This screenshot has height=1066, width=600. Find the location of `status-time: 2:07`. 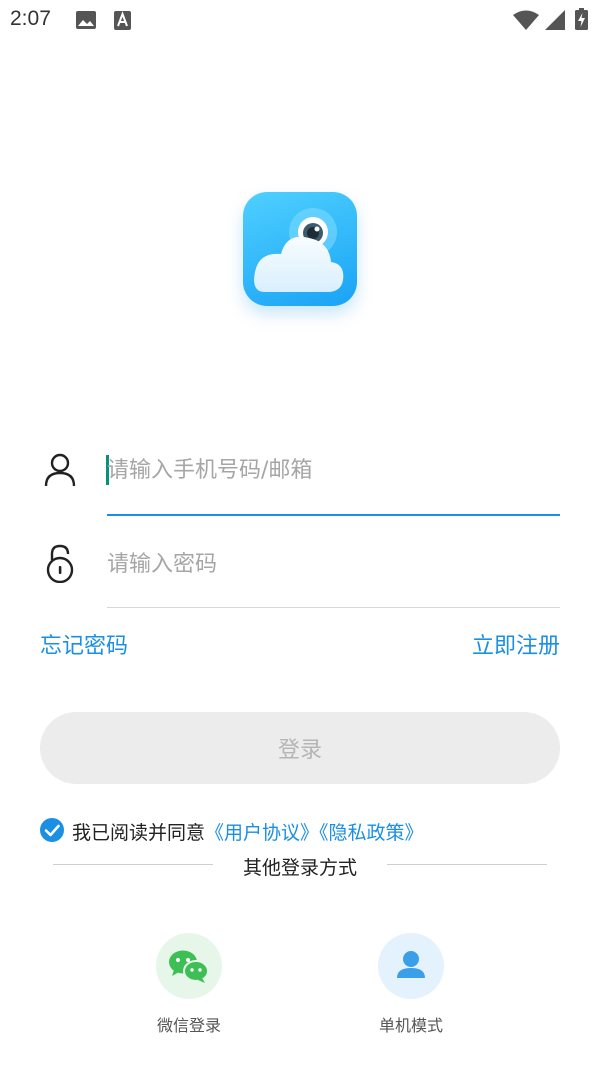

status-time: 2:07 is located at coordinates (30, 18).